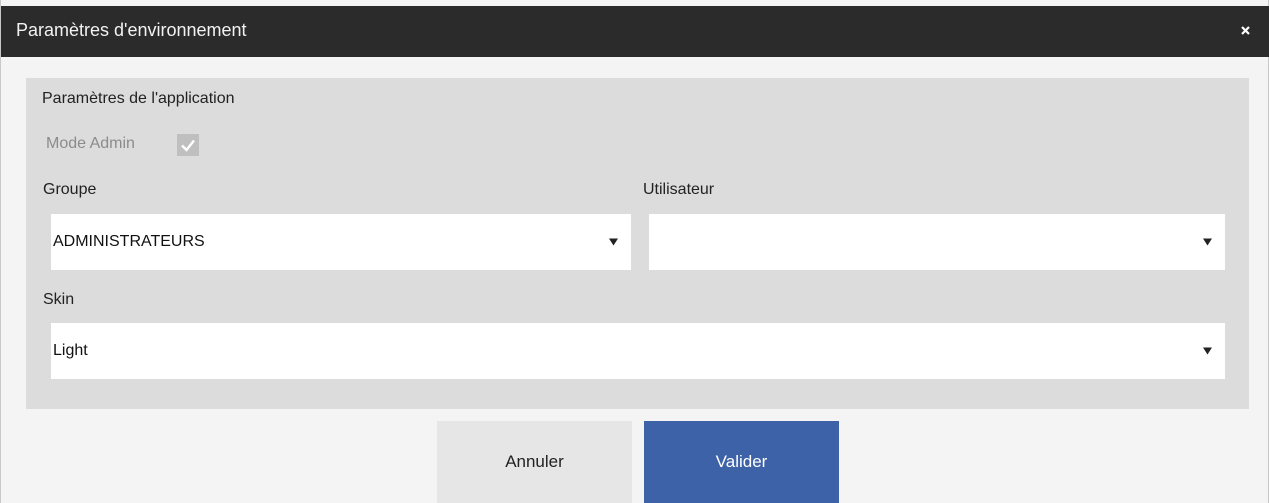 The width and height of the screenshot is (1269, 503). I want to click on validate-button: Valider, so click(741, 462).